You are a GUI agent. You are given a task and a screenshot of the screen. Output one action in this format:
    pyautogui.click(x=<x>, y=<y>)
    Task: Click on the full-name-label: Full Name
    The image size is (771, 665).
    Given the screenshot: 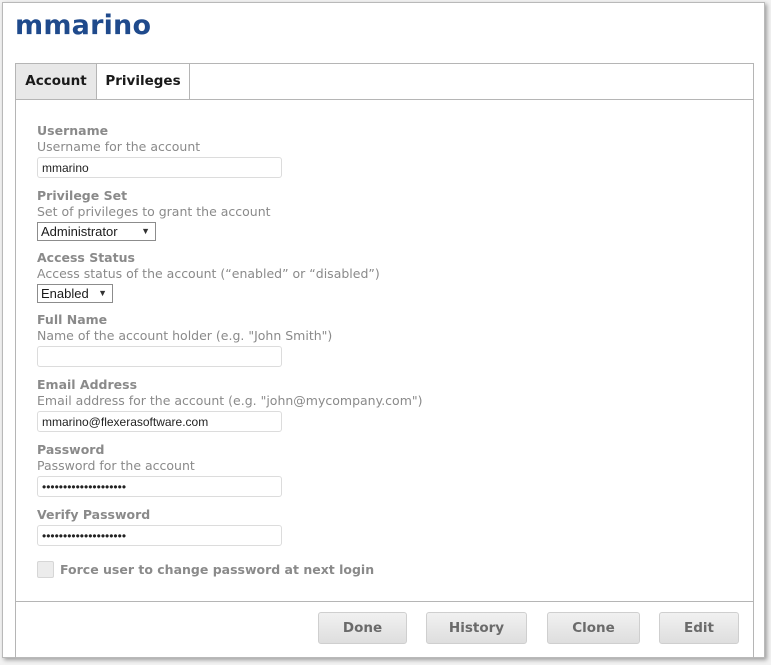 What is the action you would take?
    pyautogui.click(x=72, y=319)
    